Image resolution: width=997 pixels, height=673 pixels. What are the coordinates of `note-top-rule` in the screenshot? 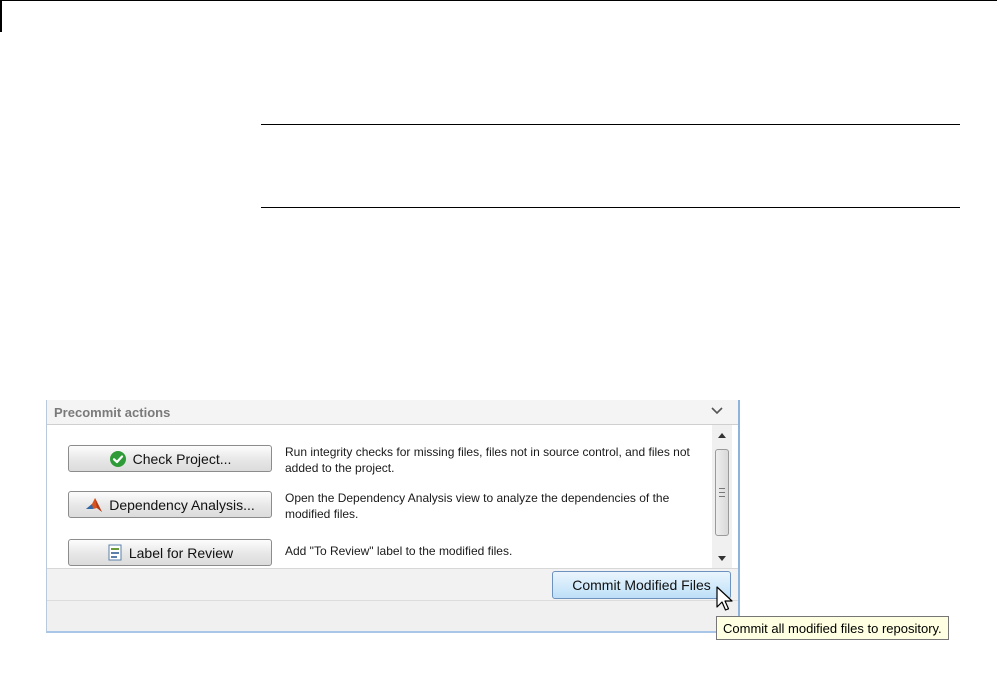 It's located at (610, 124).